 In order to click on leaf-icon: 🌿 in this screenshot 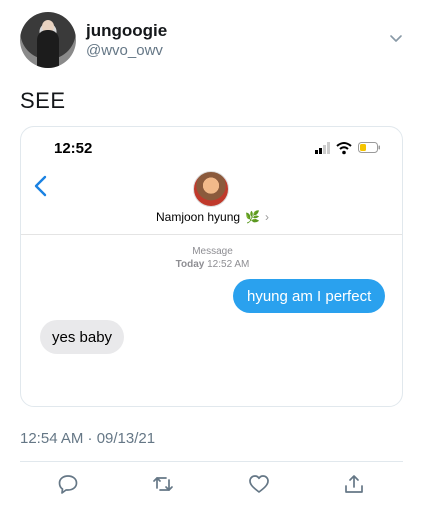, I will do `click(252, 217)`.